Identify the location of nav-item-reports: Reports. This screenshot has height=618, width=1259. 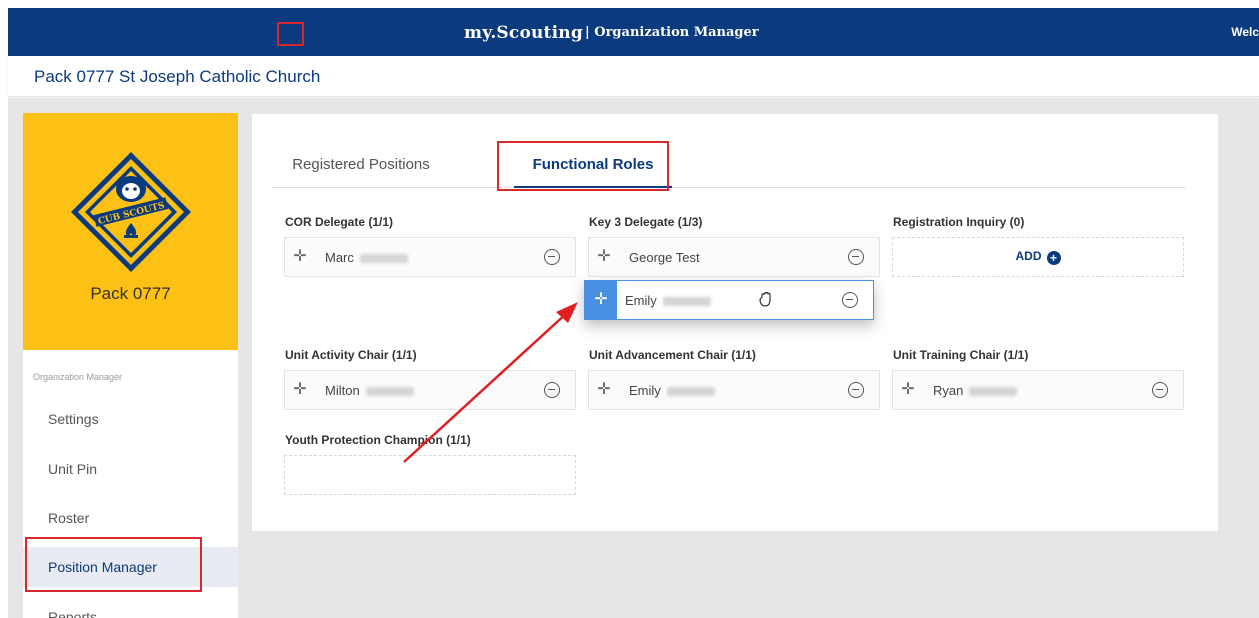
(130, 607).